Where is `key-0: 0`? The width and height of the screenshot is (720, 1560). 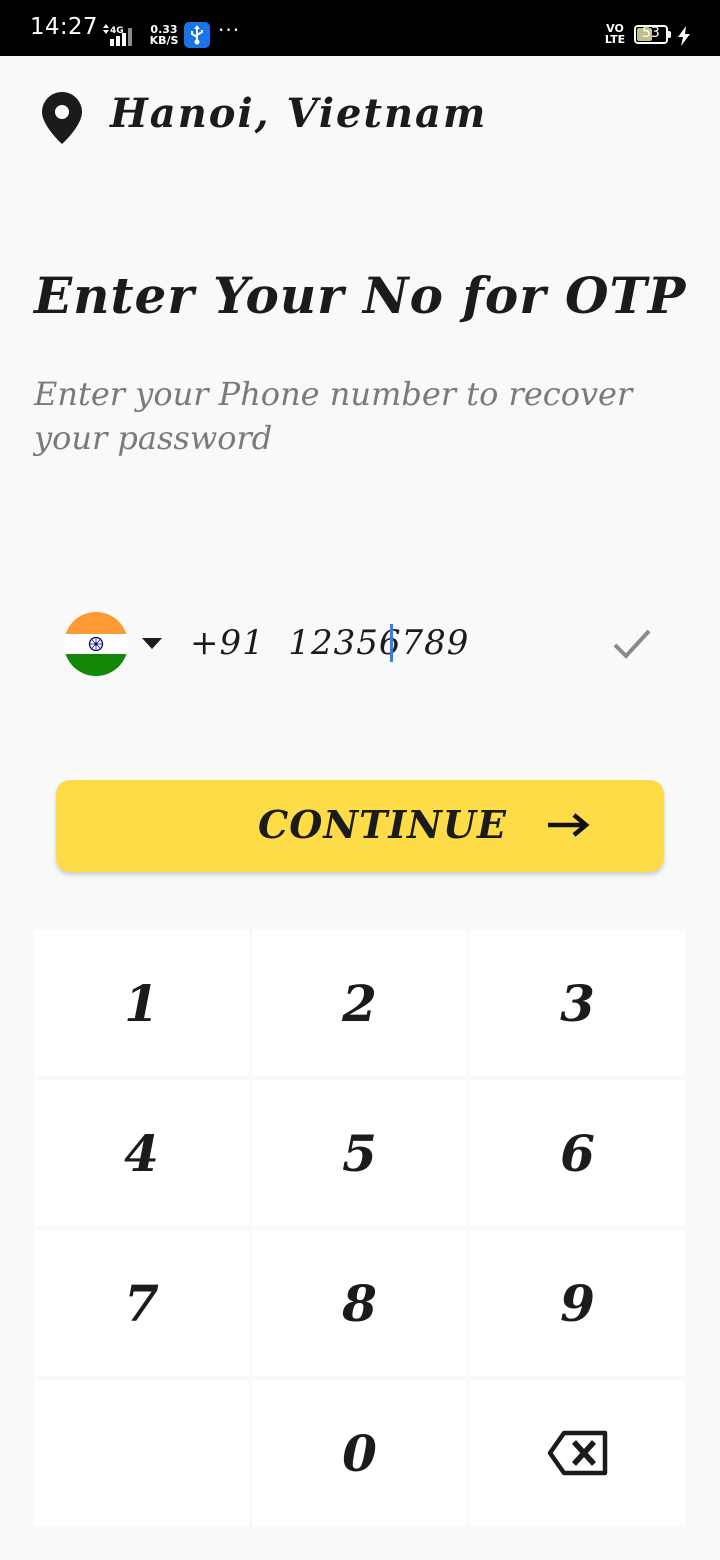
key-0: 0 is located at coordinates (359, 1453).